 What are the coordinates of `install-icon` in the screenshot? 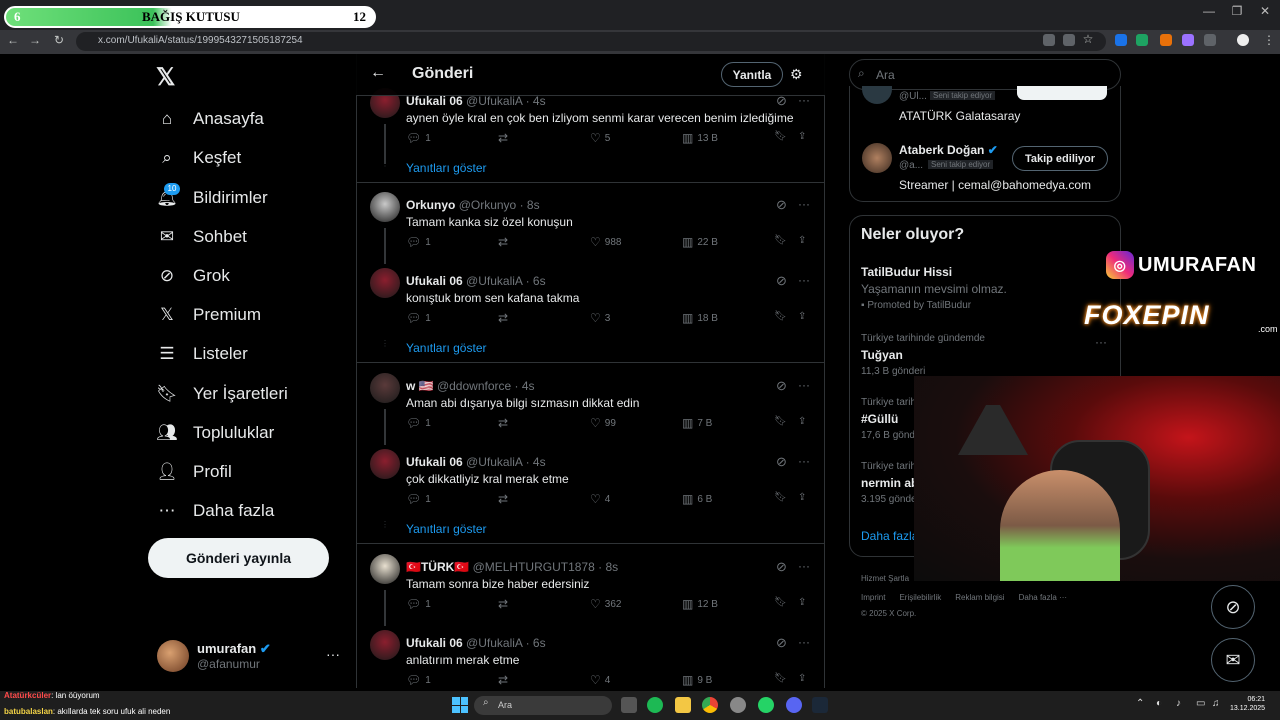 It's located at (1049, 40).